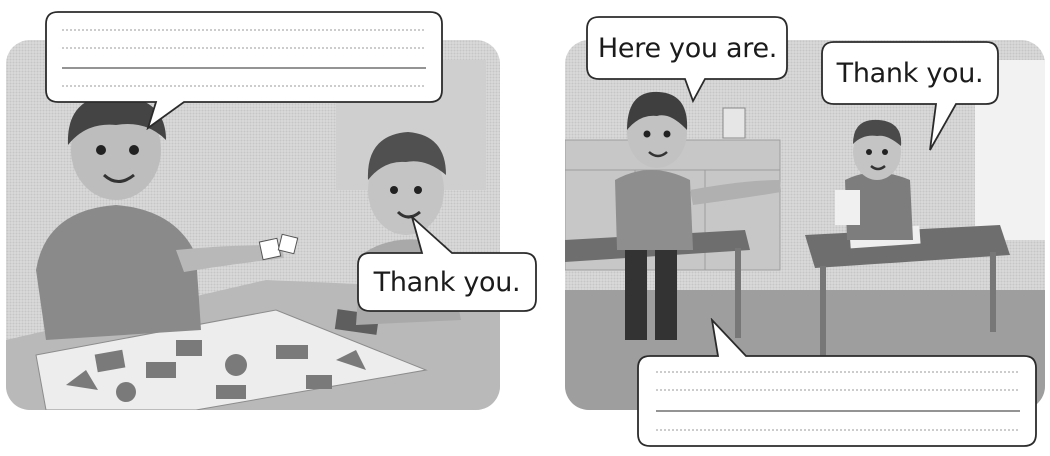 The image size is (1050, 456). Describe the element at coordinates (910, 73) in the screenshot. I see `speech-text-thank-you-right: Thank you.` at that location.